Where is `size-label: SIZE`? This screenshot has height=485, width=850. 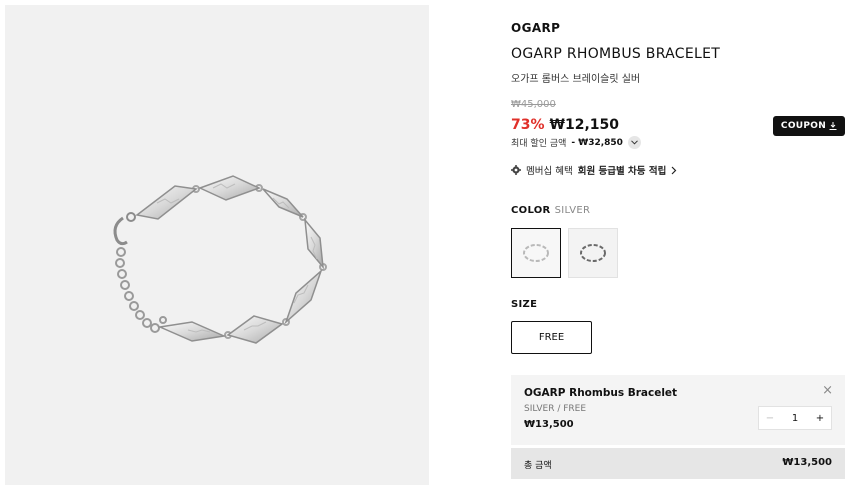 size-label: SIZE is located at coordinates (524, 304).